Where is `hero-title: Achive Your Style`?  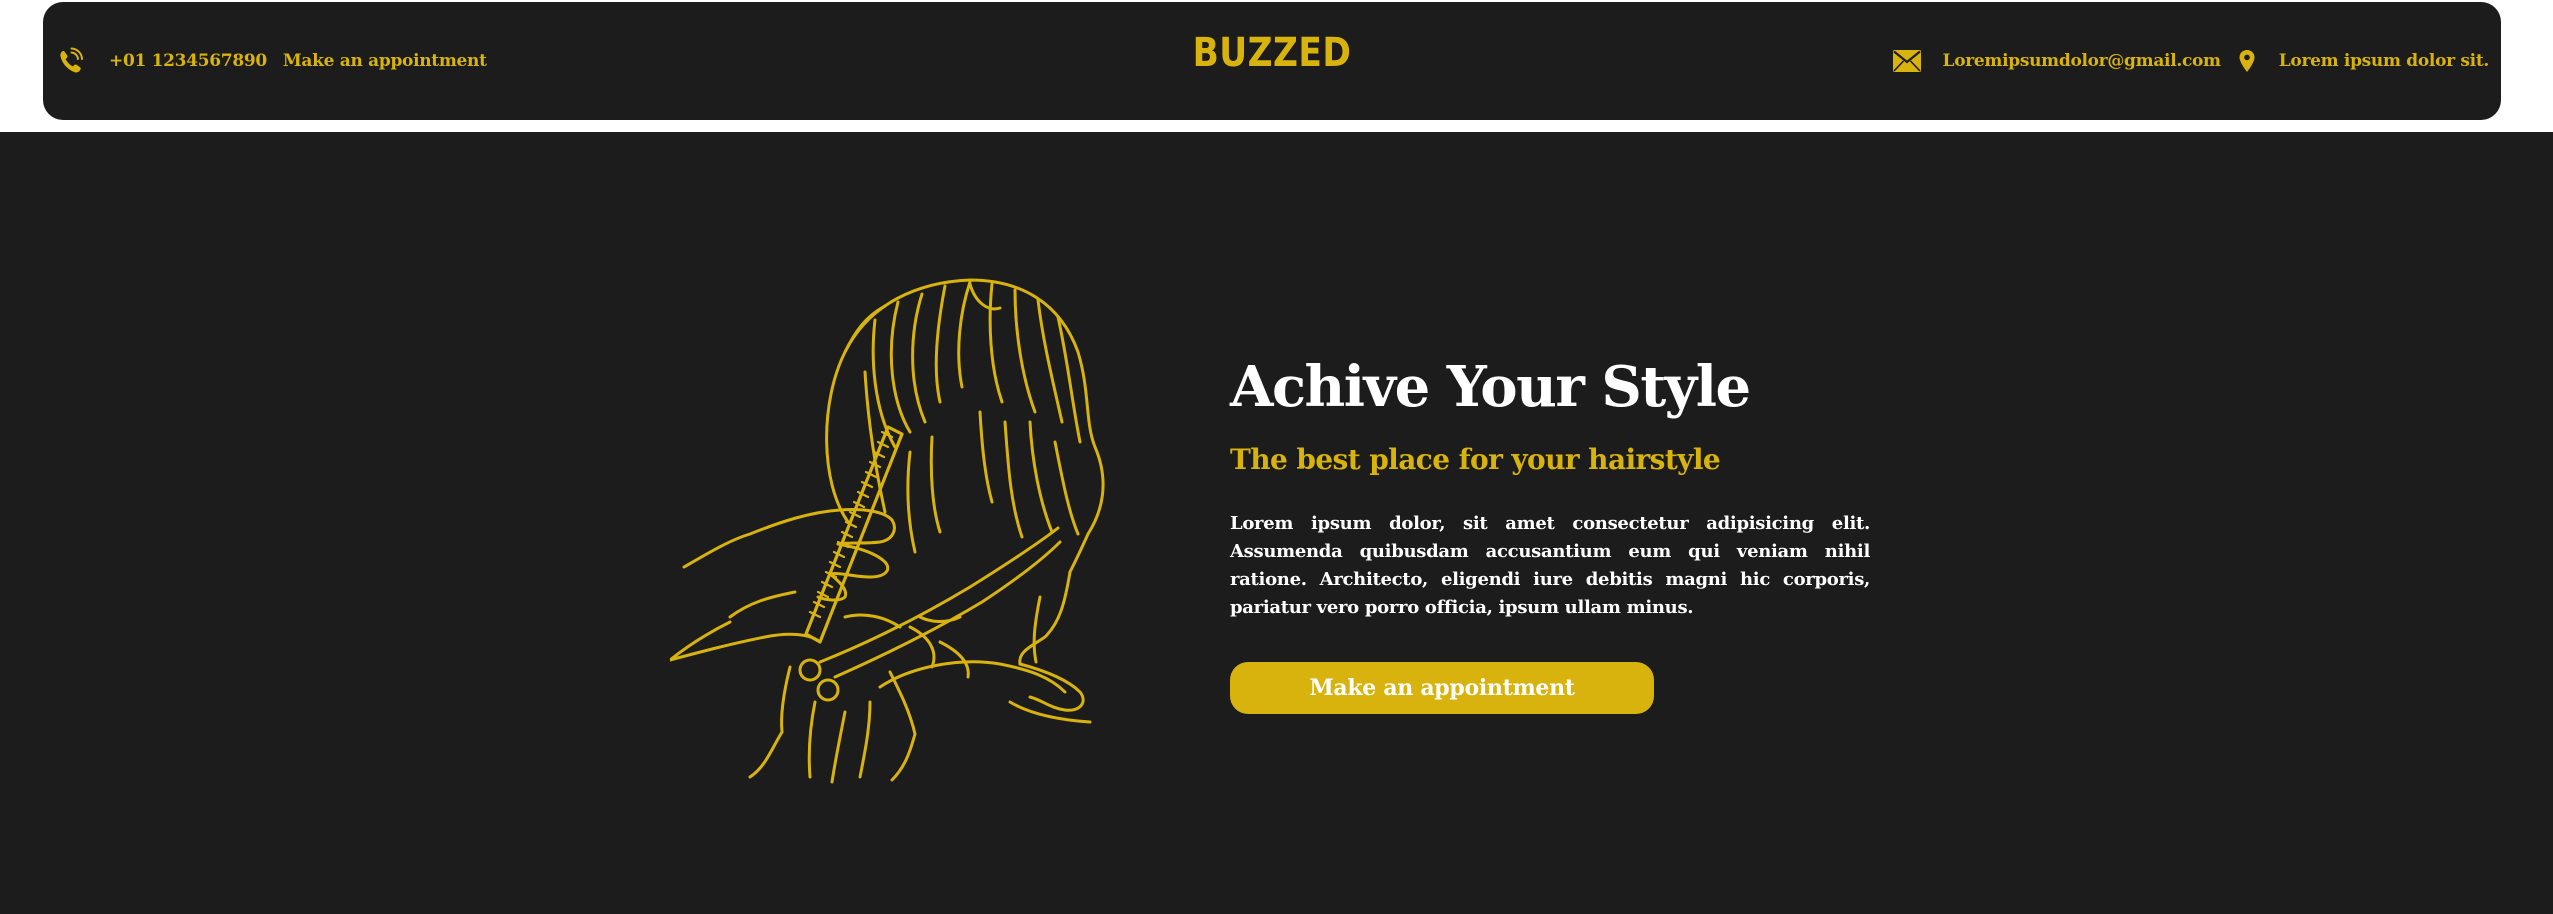 hero-title: Achive Your Style is located at coordinates (1490, 387).